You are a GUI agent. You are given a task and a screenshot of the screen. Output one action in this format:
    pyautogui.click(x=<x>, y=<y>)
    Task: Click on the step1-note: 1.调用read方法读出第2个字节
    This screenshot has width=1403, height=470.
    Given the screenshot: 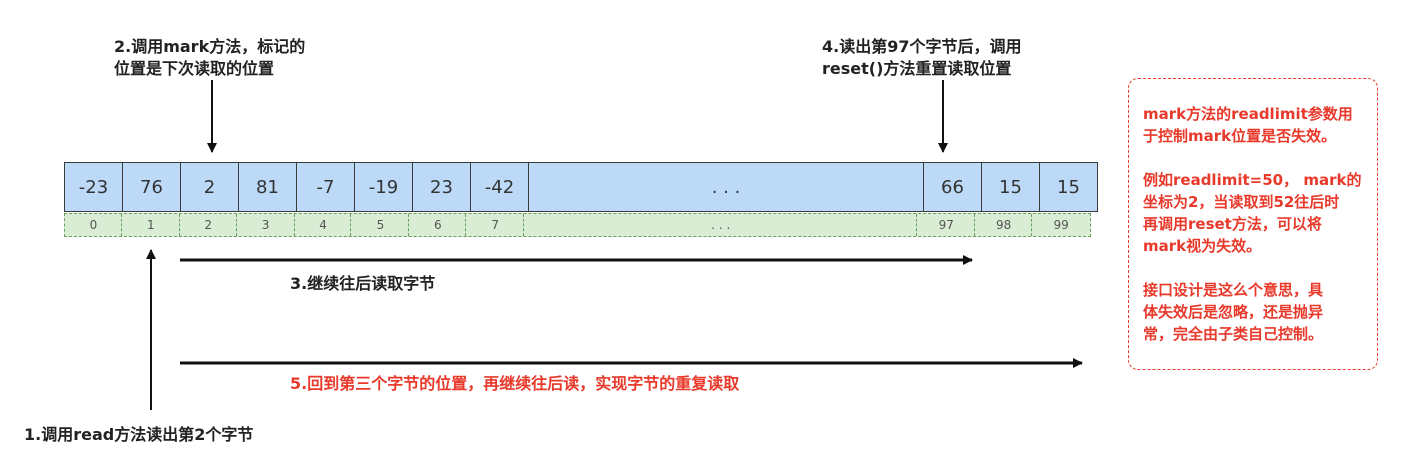 What is the action you would take?
    pyautogui.click(x=139, y=434)
    